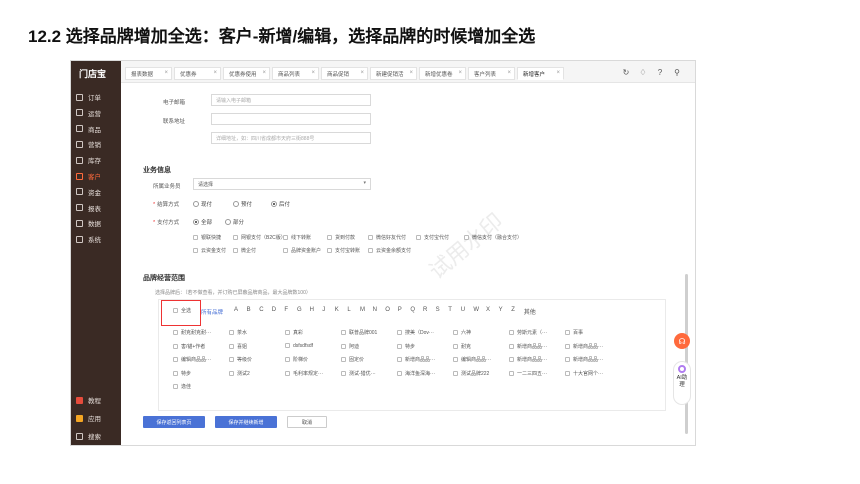 The height and width of the screenshot is (484, 860). What do you see at coordinates (415, 332) in the screenshot?
I see `brand-checkbox: 搜美（Dov···` at bounding box center [415, 332].